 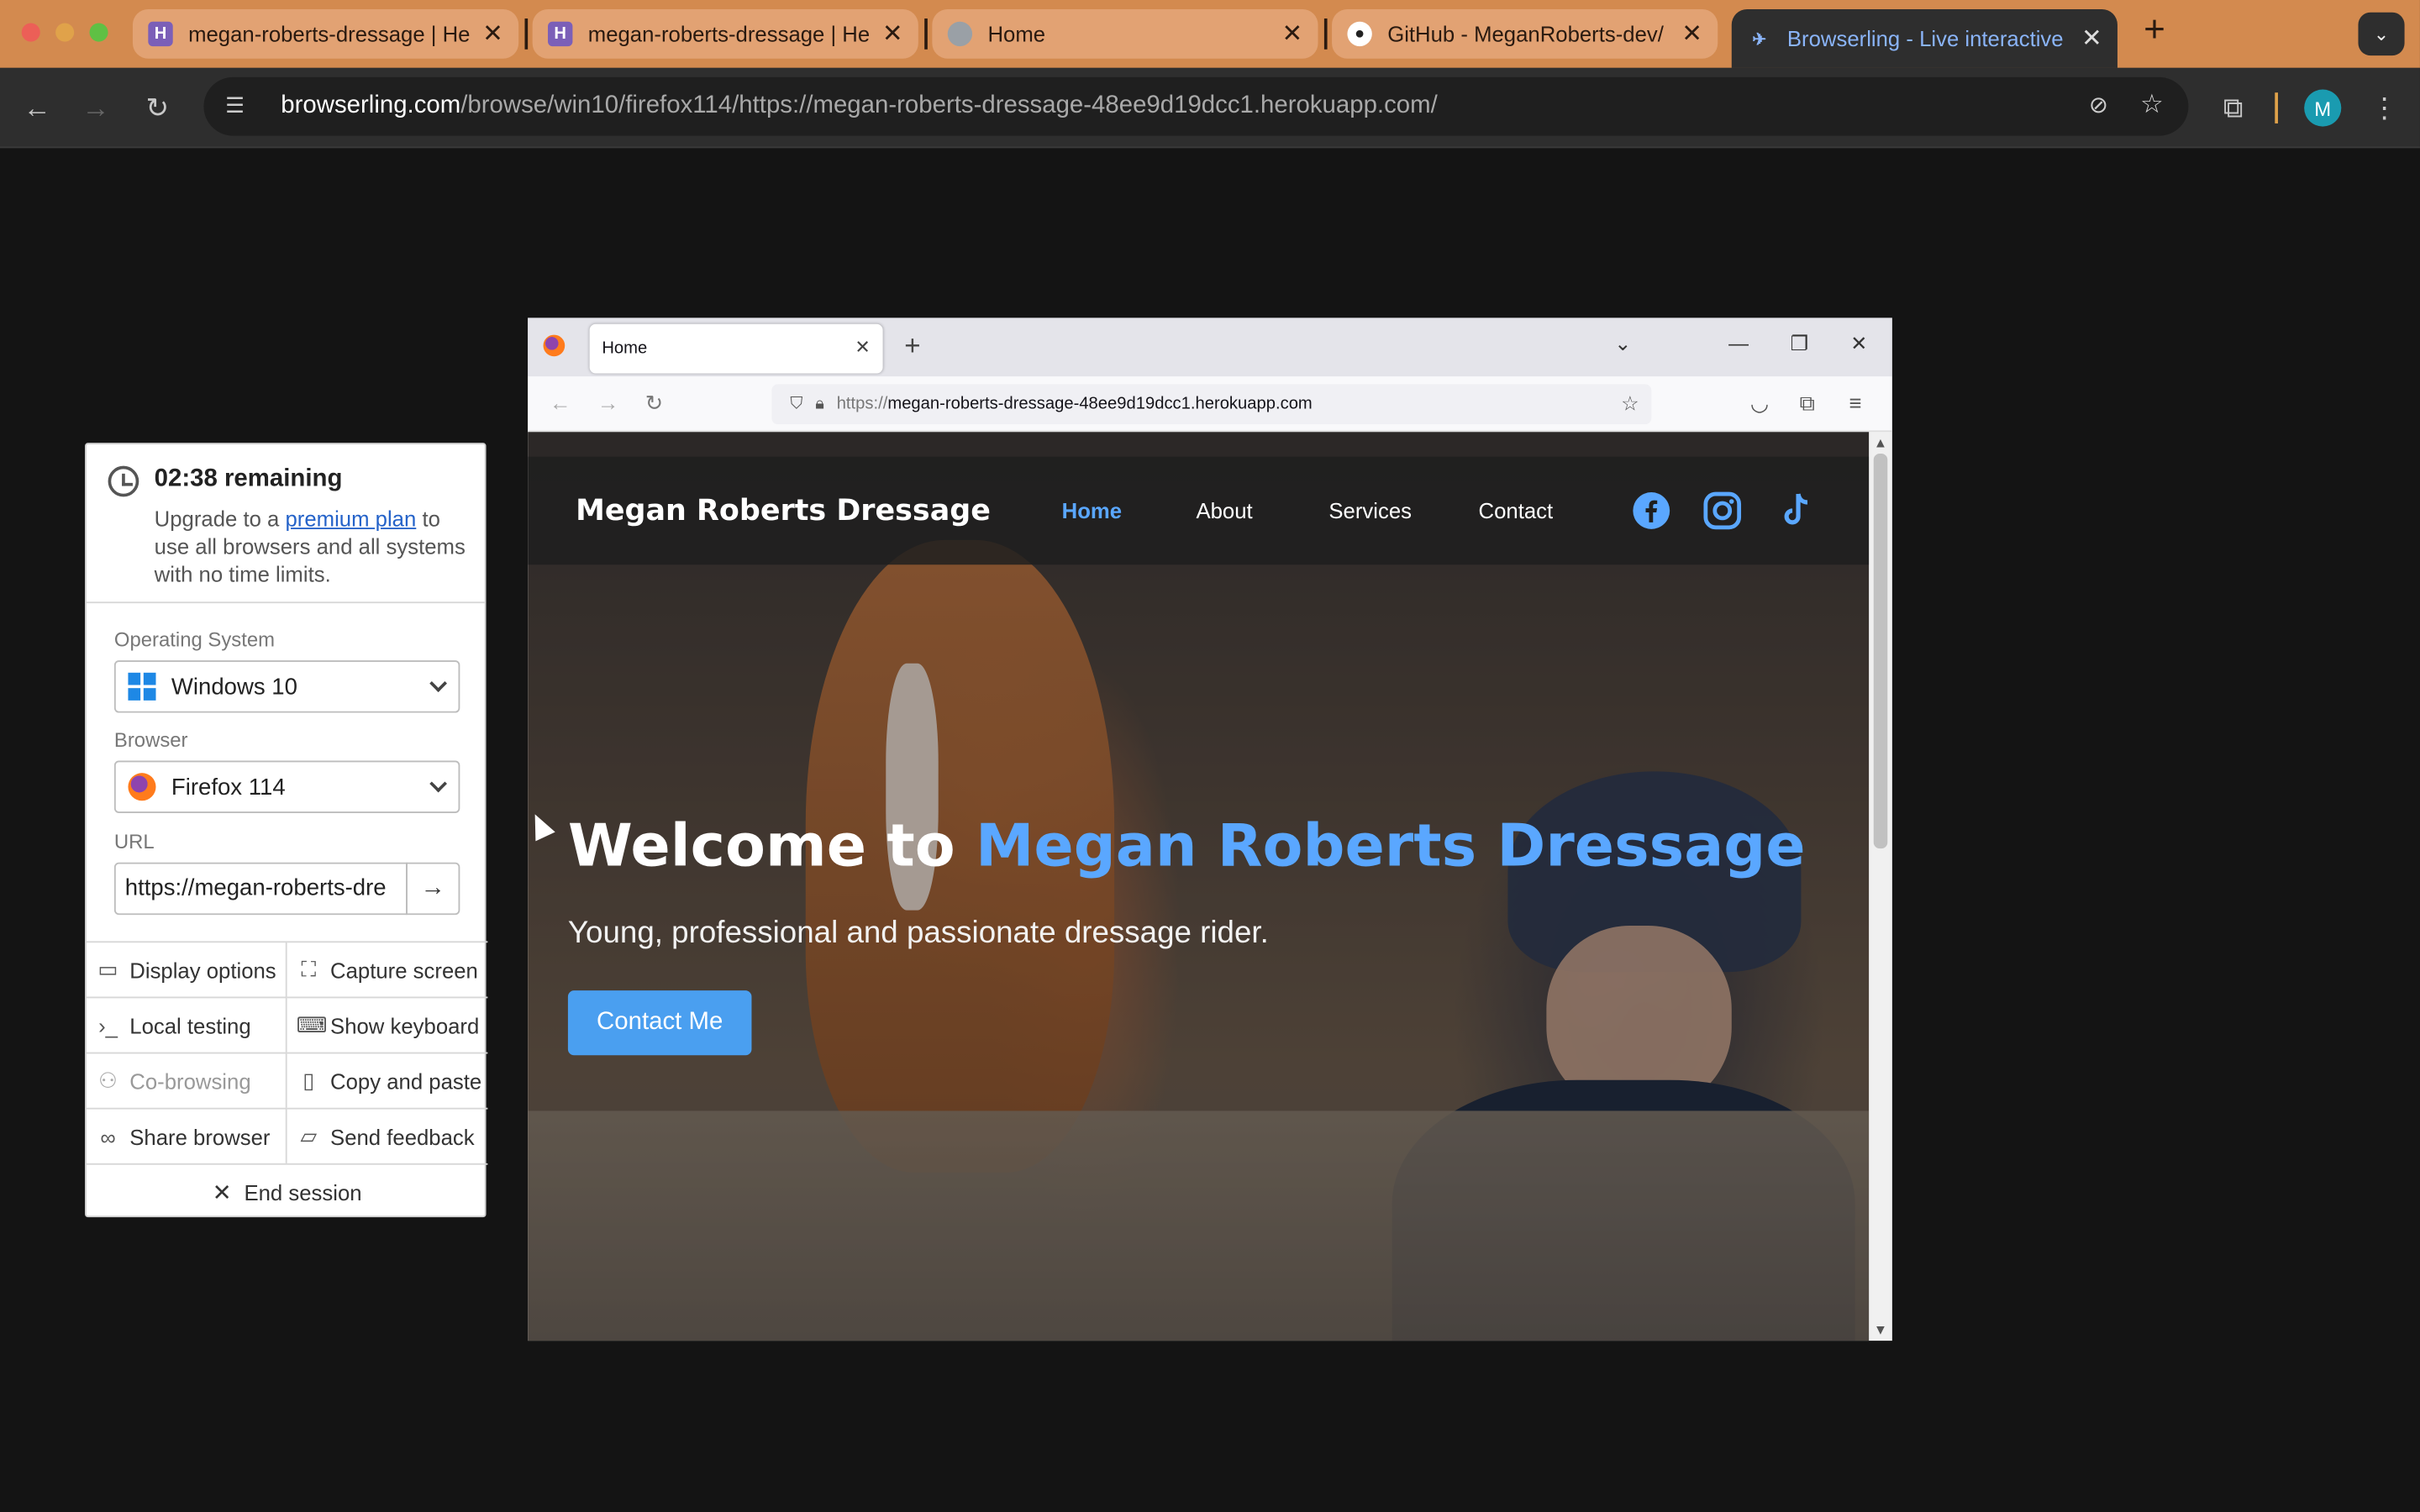 What do you see at coordinates (406, 1081) in the screenshot?
I see `action-label: Copy and paste` at bounding box center [406, 1081].